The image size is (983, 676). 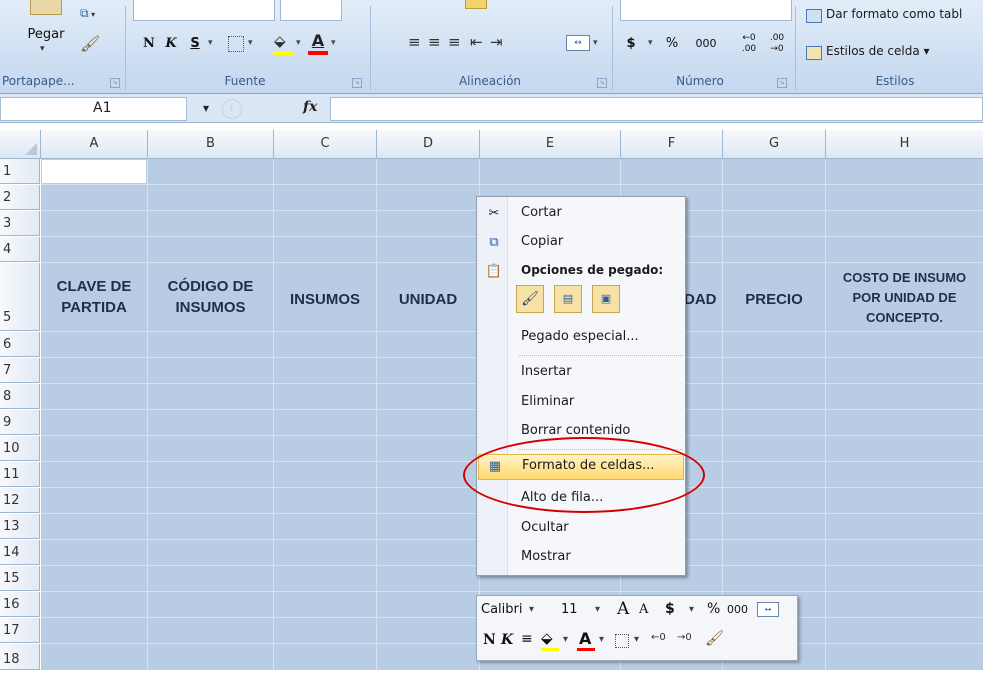 I want to click on underline-button: S, so click(x=195, y=44).